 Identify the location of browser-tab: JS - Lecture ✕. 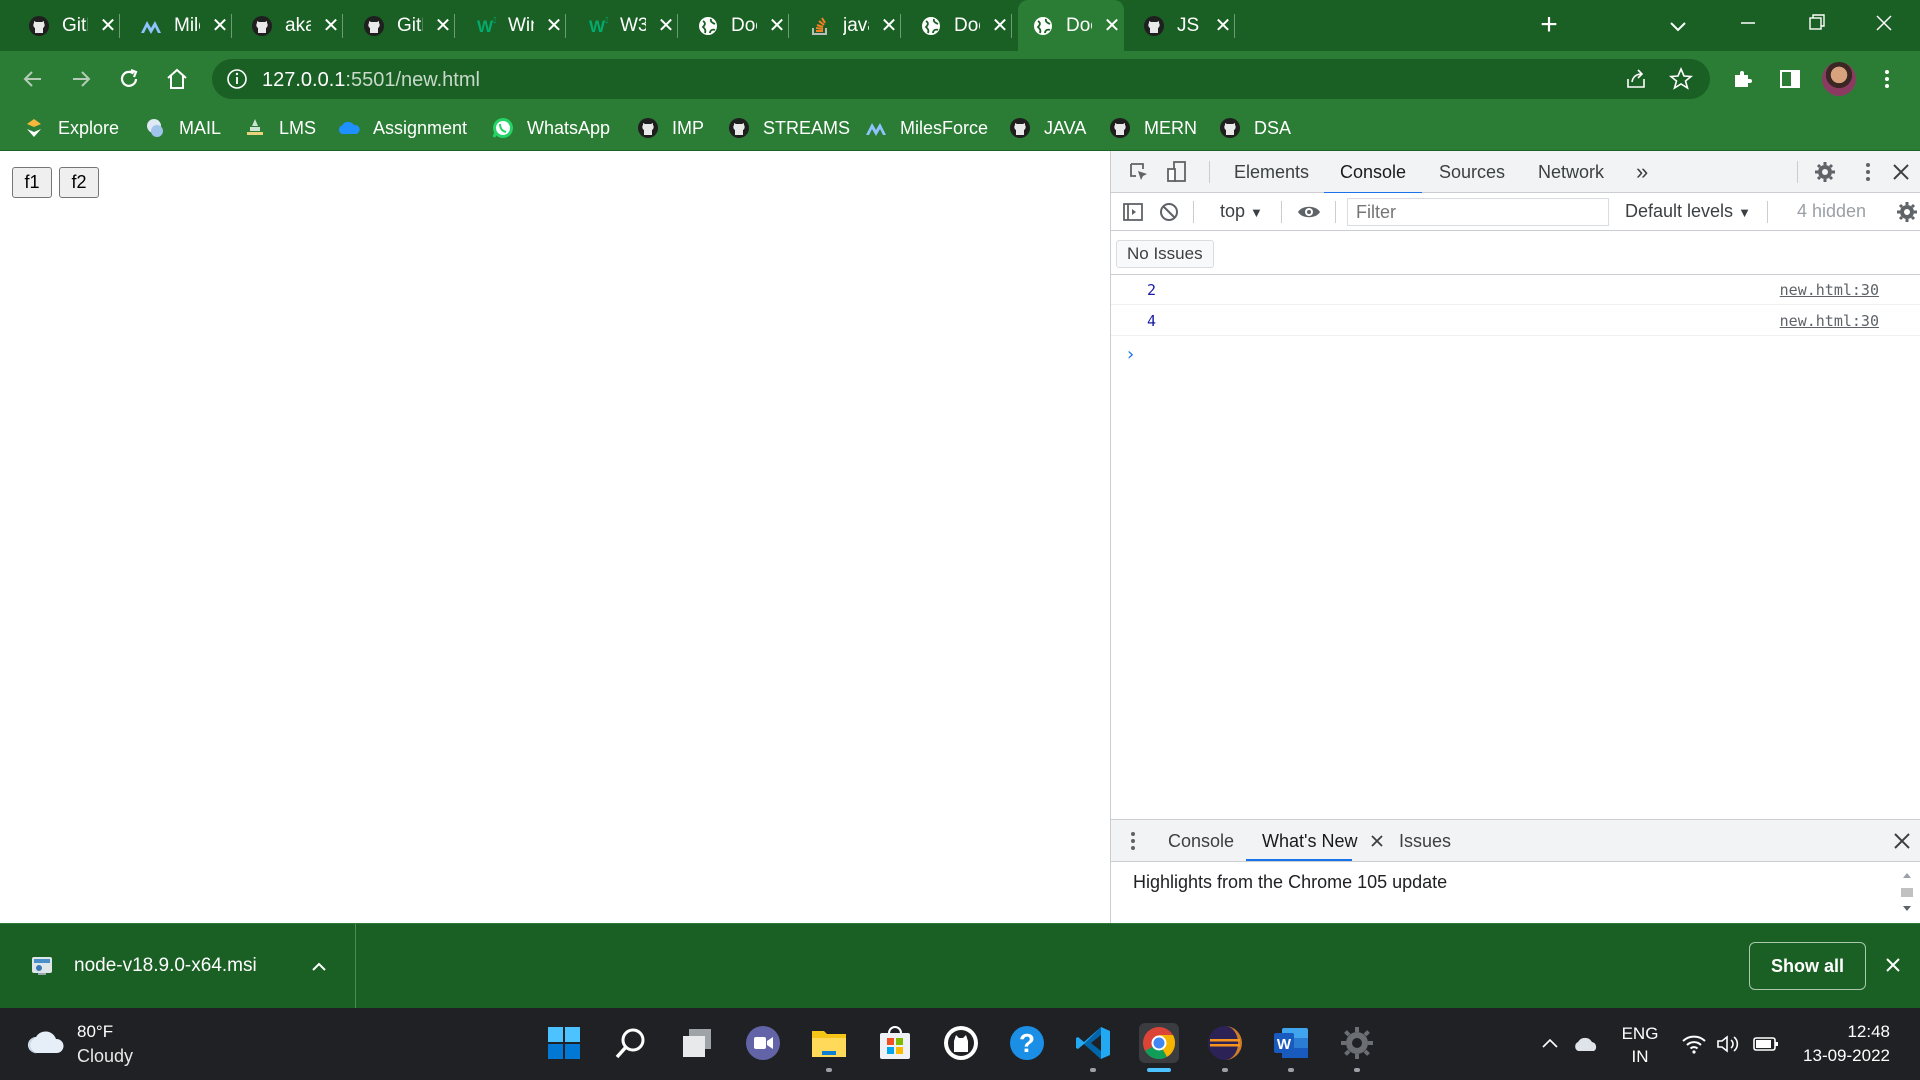
(1182, 25).